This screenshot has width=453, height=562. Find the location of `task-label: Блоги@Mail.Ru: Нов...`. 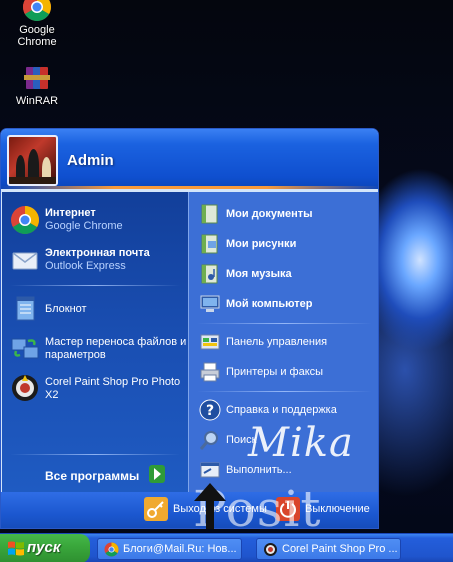

task-label: Блоги@Mail.Ru: Нов... is located at coordinates (180, 549).